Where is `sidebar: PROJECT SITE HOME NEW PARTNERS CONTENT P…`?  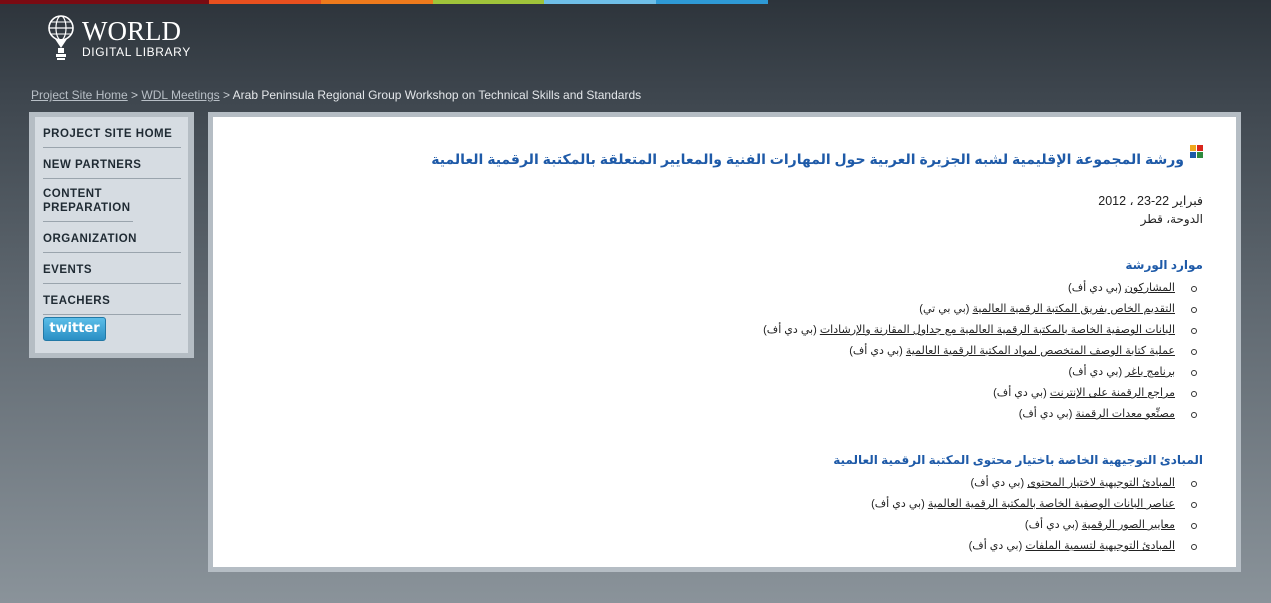 sidebar: PROJECT SITE HOME NEW PARTNERS CONTENT P… is located at coordinates (111, 235).